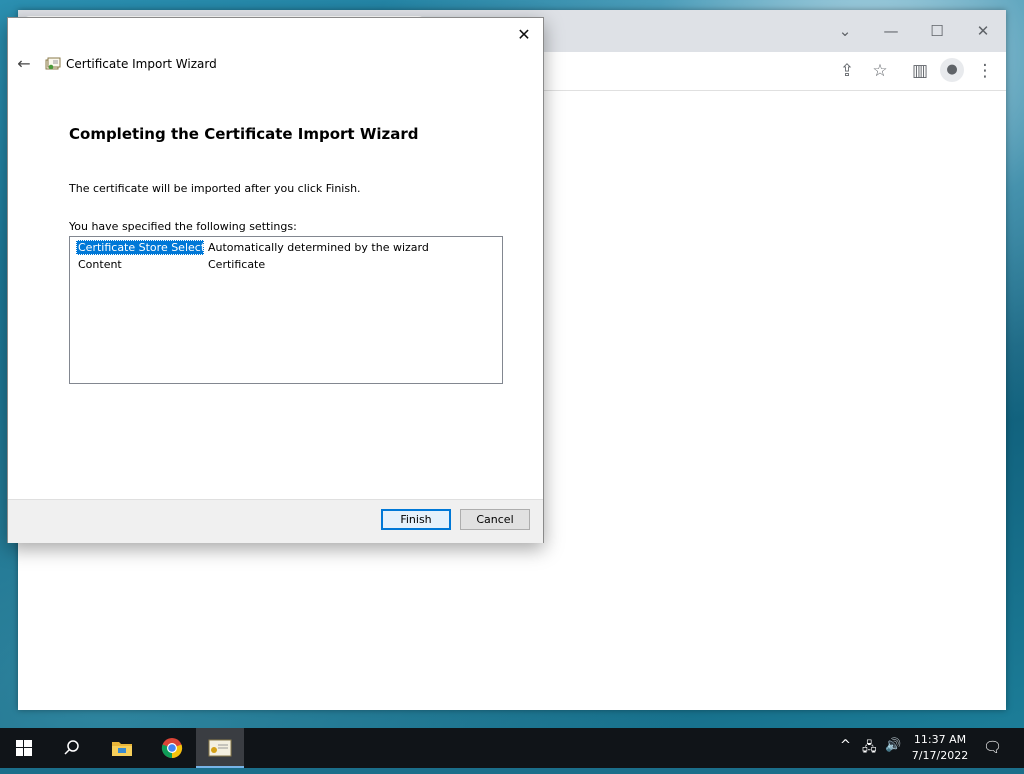 The image size is (1024, 774). I want to click on notifications-icon: 🗨, so click(992, 747).